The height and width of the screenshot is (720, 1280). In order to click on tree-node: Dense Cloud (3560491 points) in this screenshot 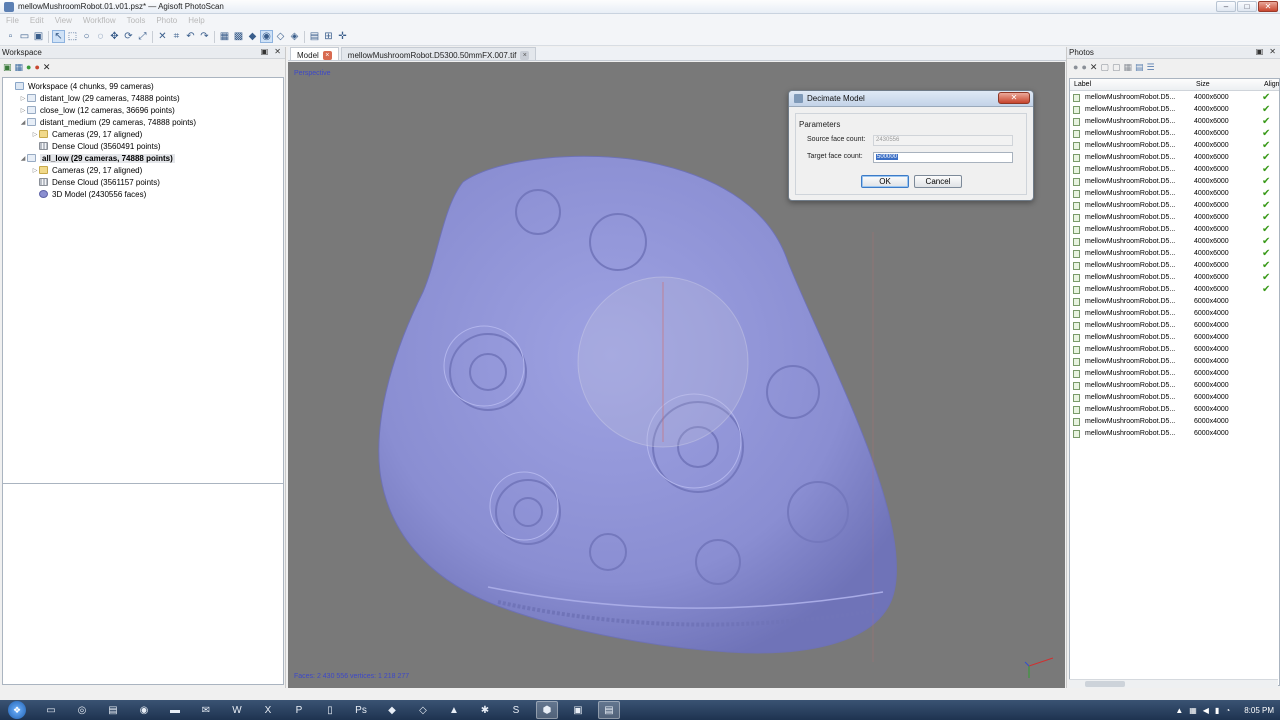, I will do `click(96, 146)`.